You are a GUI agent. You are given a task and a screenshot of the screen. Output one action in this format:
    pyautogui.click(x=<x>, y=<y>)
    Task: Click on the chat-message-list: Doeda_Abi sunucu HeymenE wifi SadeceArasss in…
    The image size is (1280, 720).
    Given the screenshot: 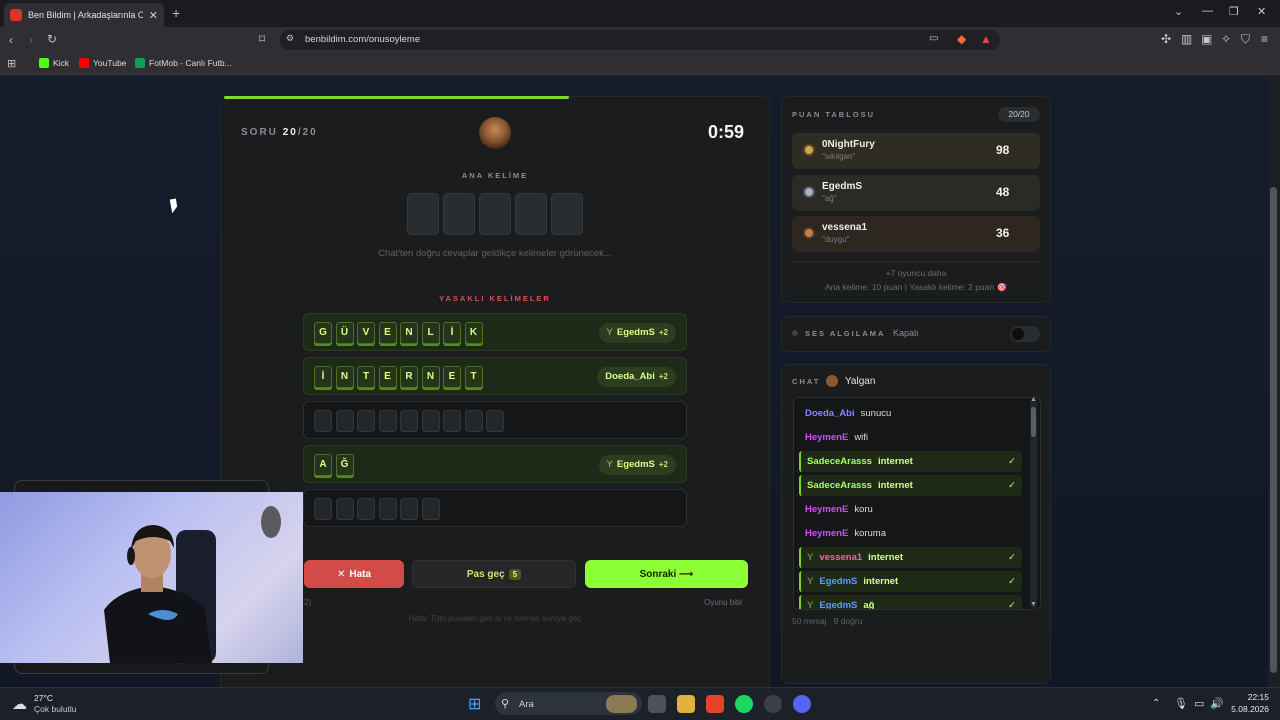 What is the action you would take?
    pyautogui.click(x=917, y=503)
    